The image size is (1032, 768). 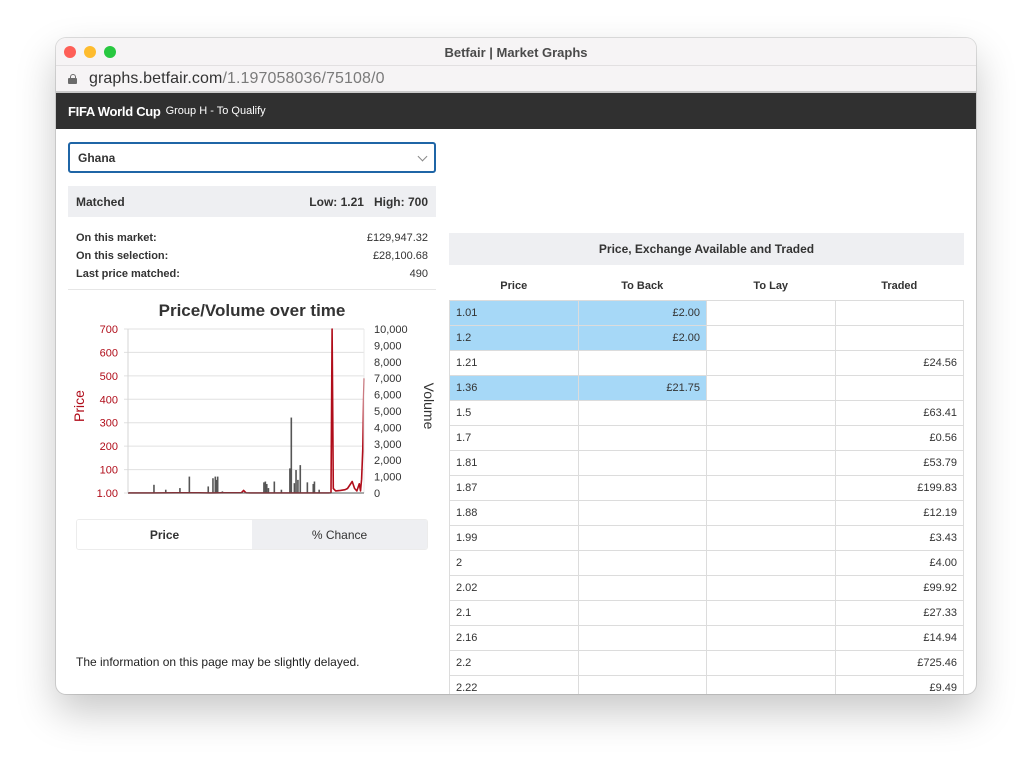 I want to click on title-bar: Betfair | Market Graphs, so click(x=516, y=52).